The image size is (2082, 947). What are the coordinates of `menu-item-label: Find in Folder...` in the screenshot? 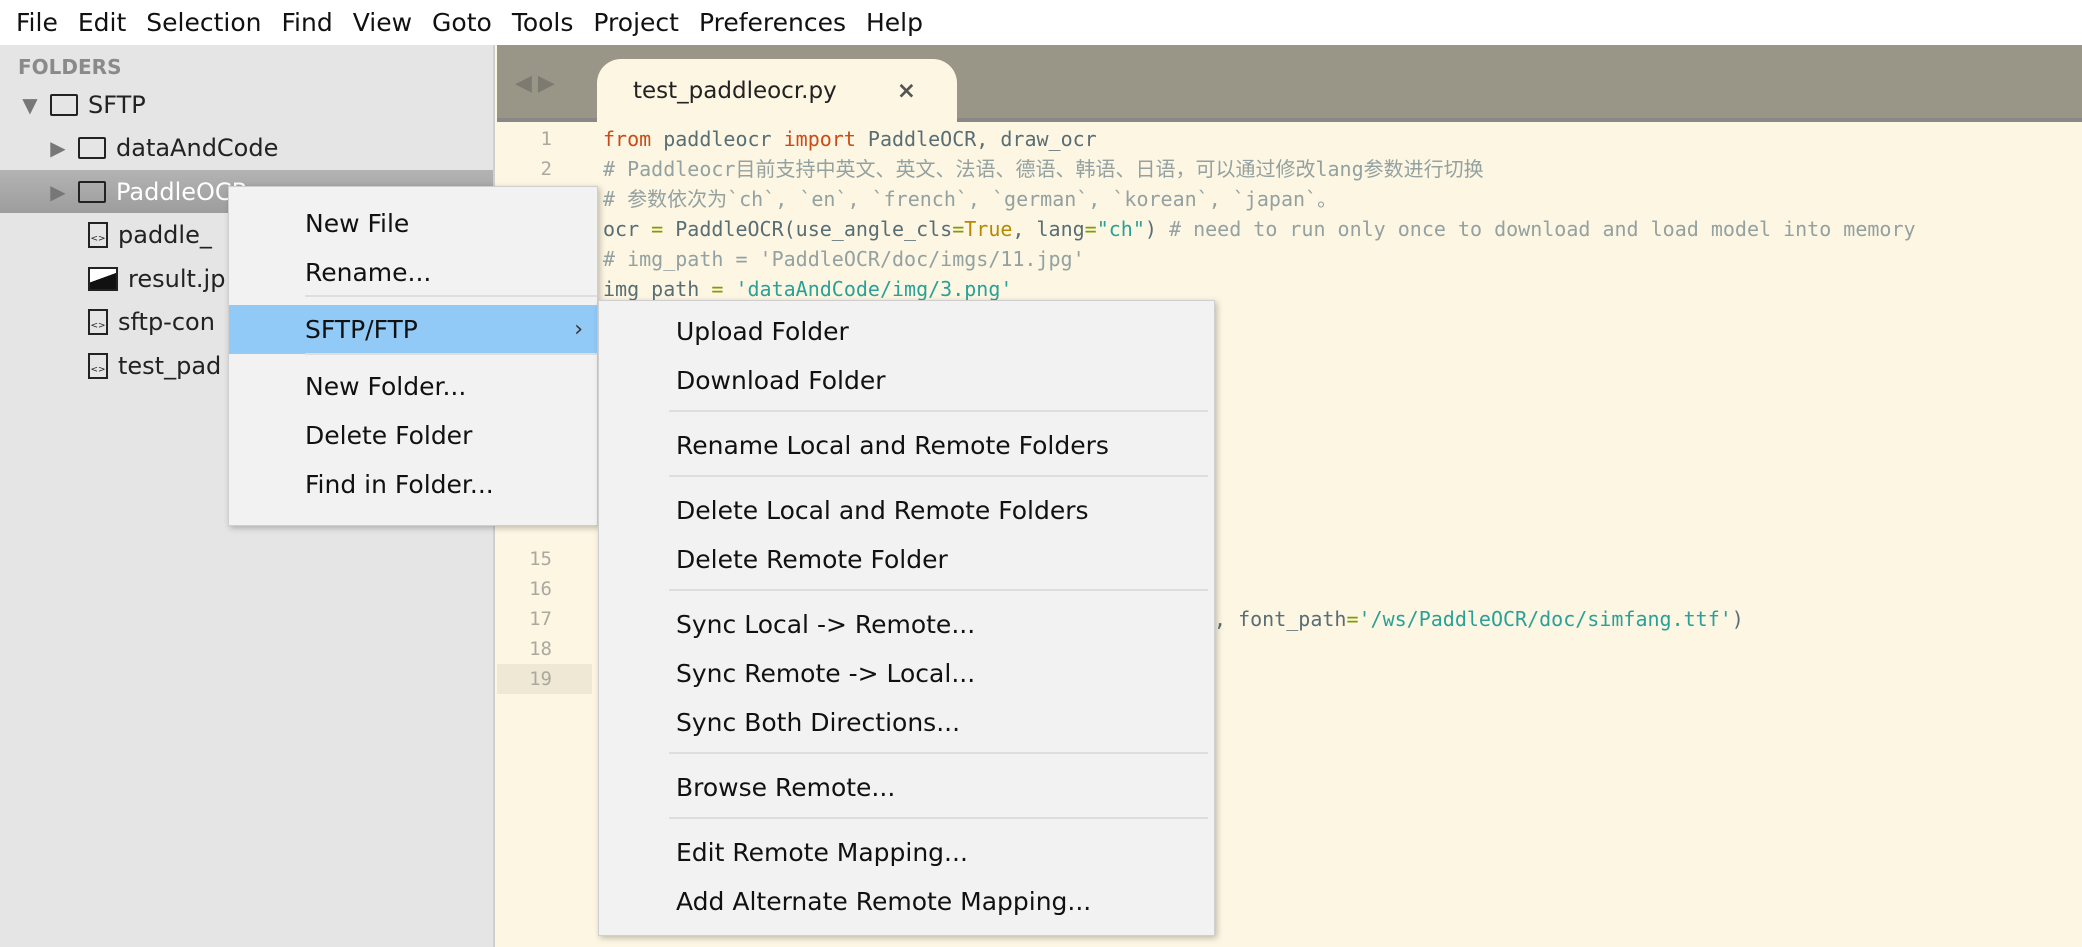 It's located at (399, 484).